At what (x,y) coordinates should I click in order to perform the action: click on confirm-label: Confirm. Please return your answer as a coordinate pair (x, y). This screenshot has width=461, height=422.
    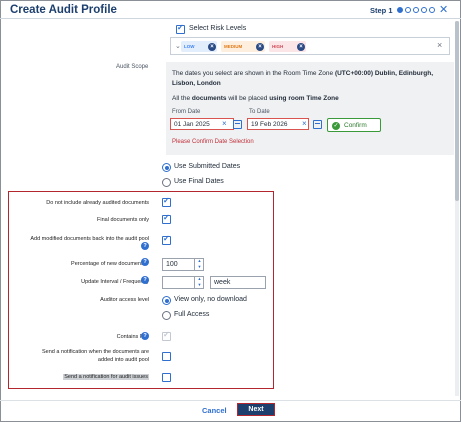
    Looking at the image, I should click on (355, 125).